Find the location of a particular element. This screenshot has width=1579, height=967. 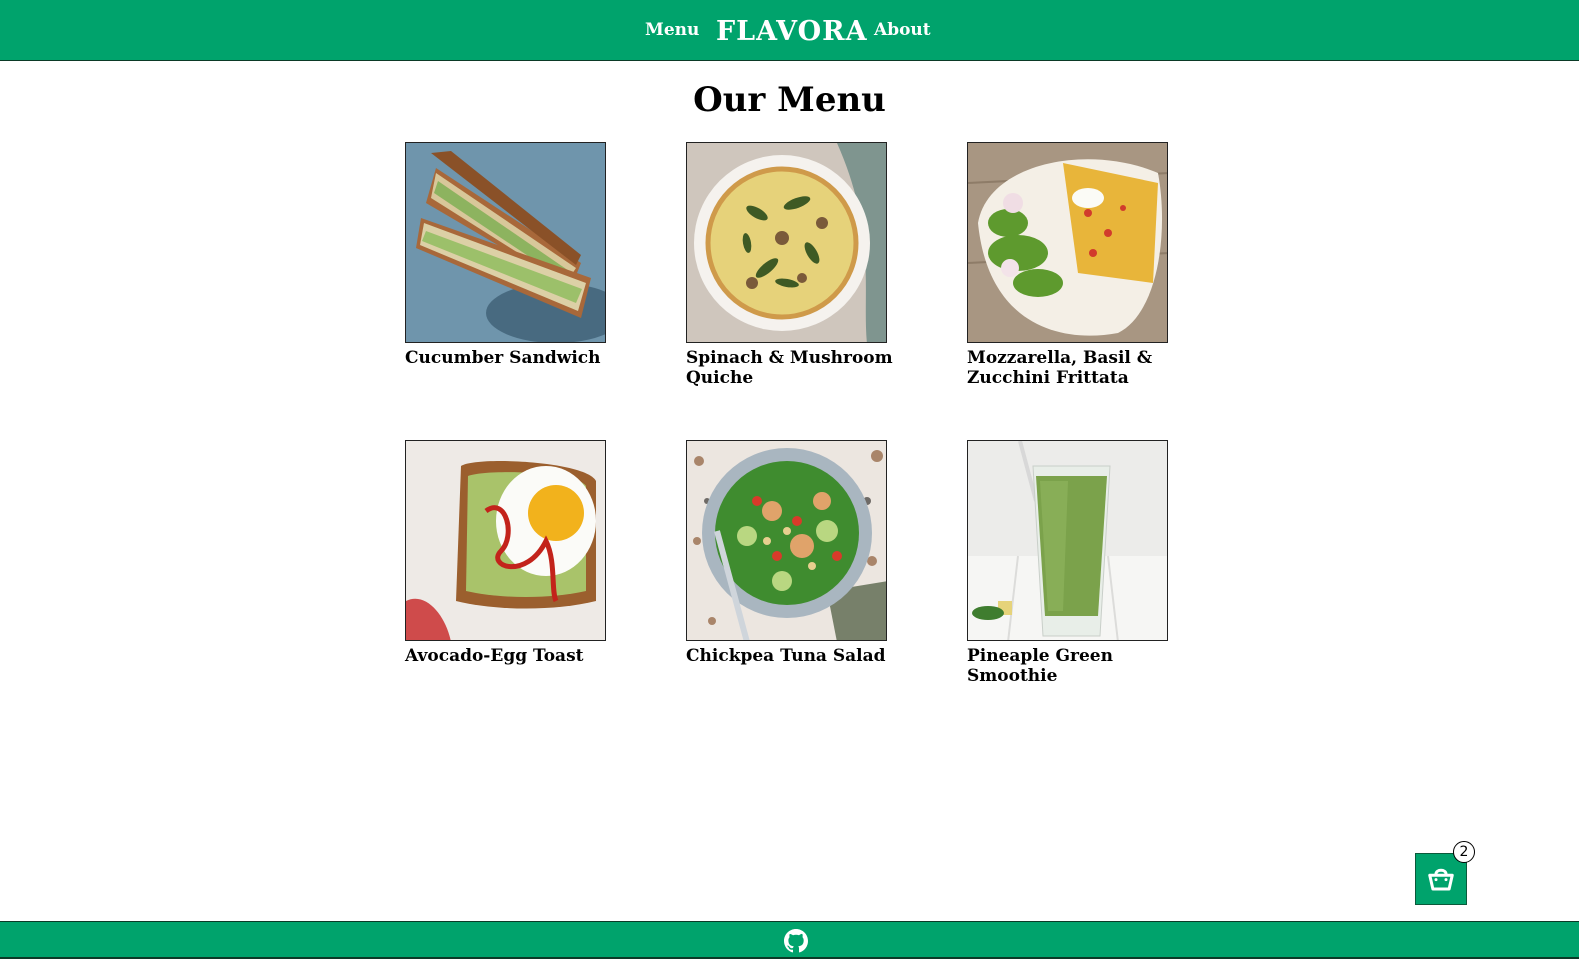

frittata-image is located at coordinates (1067, 242).